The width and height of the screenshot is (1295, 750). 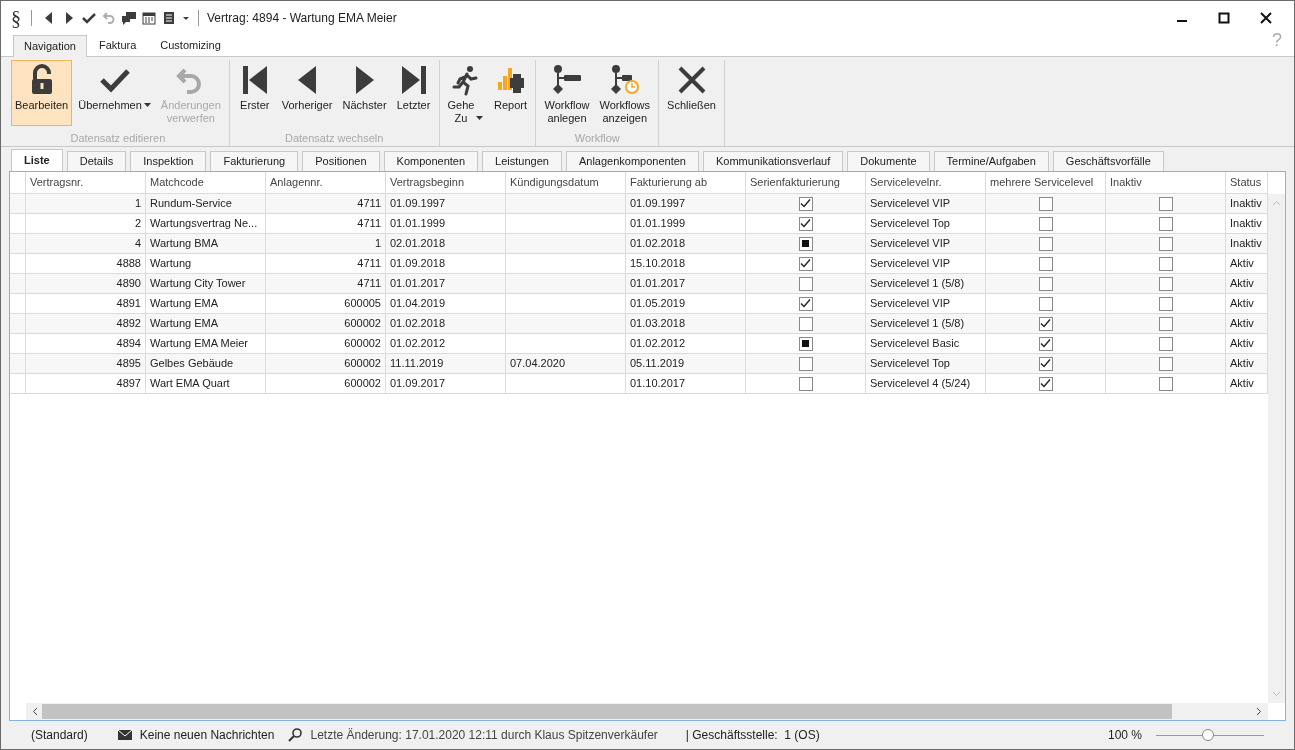 I want to click on close-icon, so click(x=1266, y=18).